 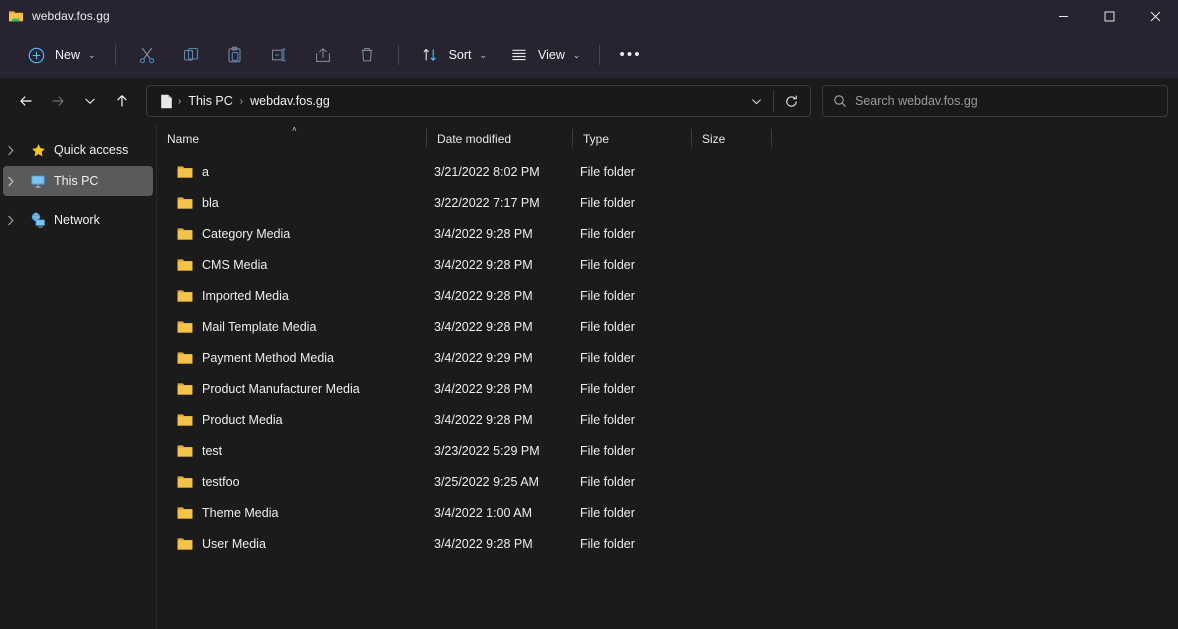 What do you see at coordinates (210, 101) in the screenshot?
I see `breadcrumb-this-pc: This PC` at bounding box center [210, 101].